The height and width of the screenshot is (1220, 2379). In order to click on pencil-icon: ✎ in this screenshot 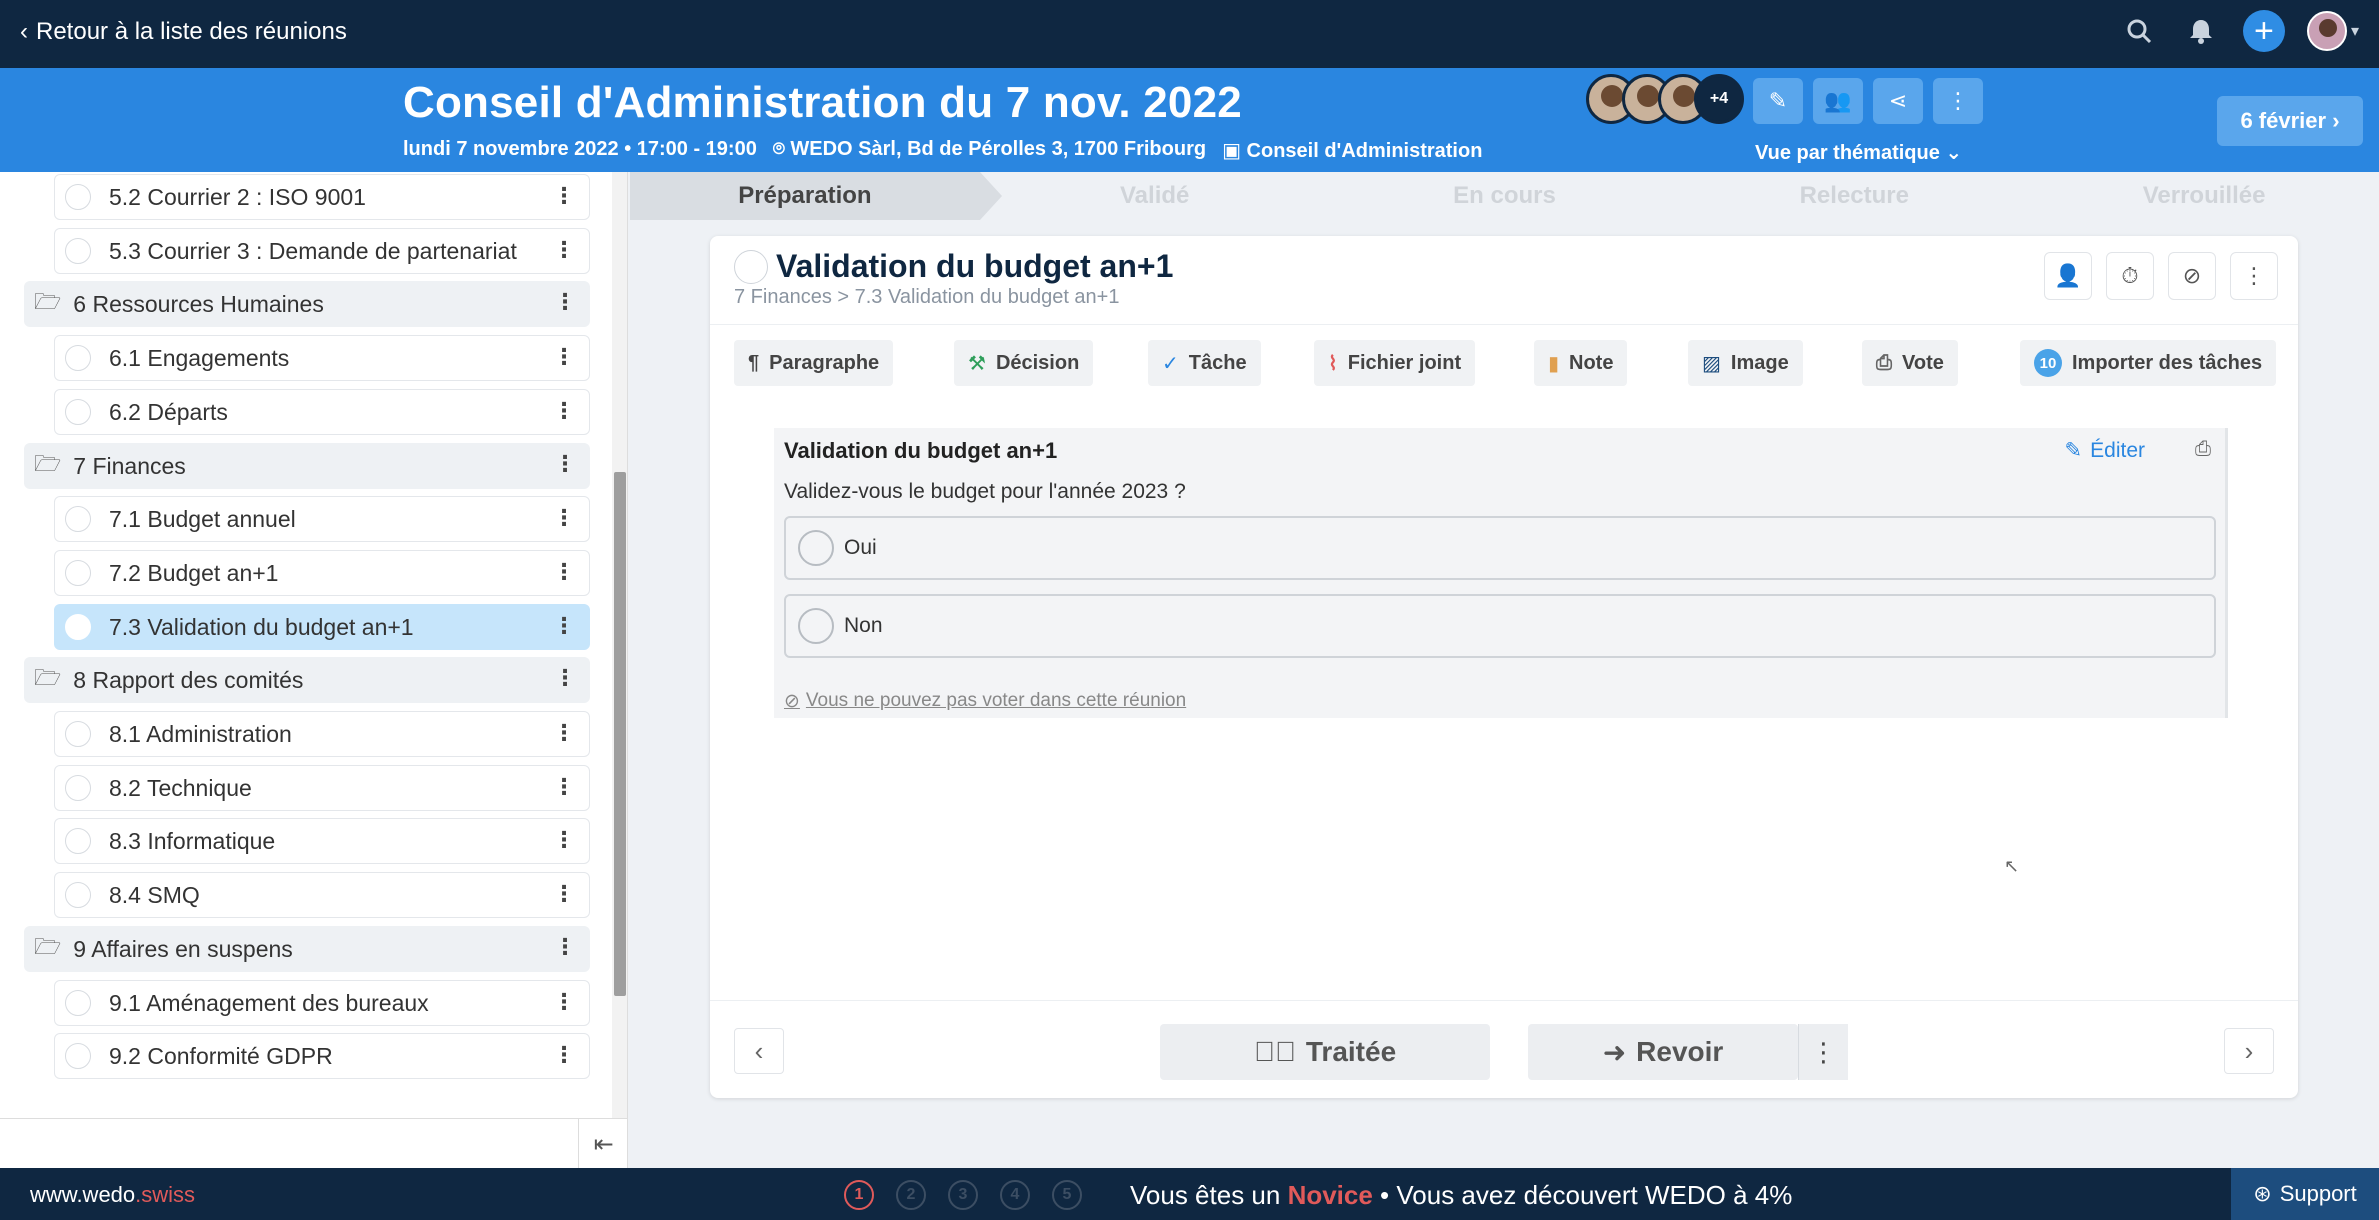, I will do `click(2073, 450)`.